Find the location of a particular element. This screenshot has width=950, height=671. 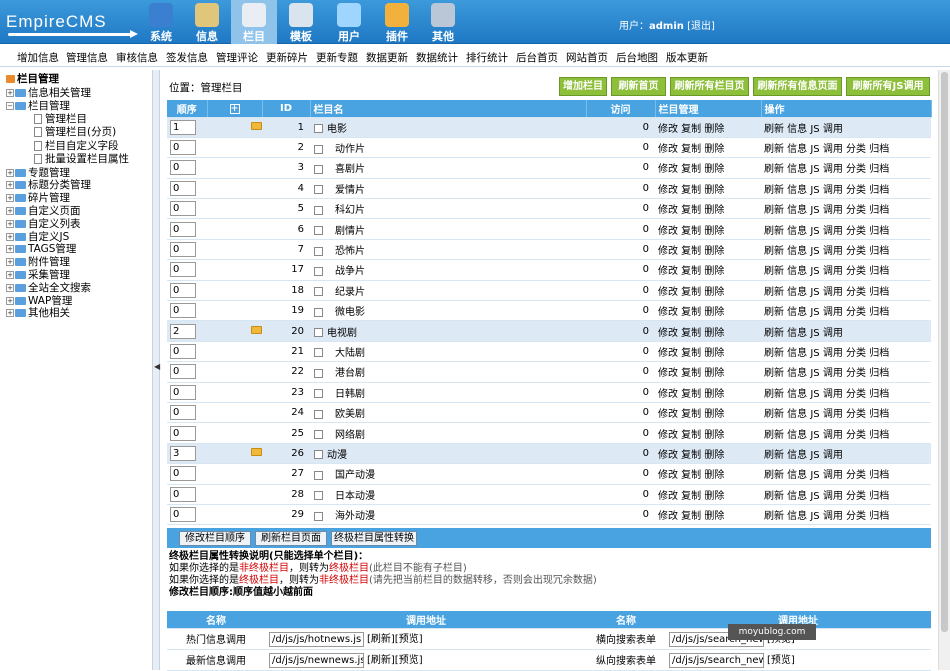

tree-node: + 碎片管理 is located at coordinates (38, 198).